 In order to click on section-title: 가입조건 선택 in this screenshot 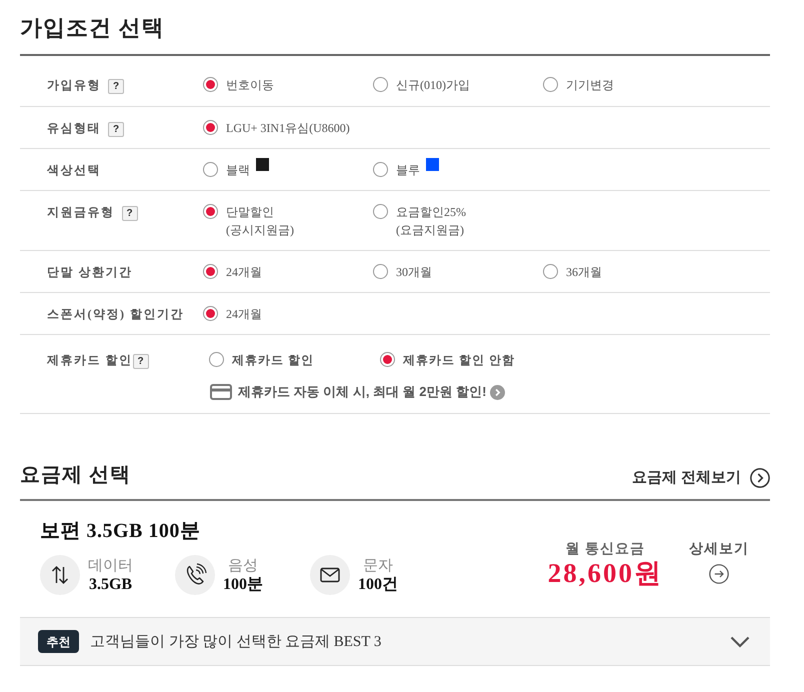, I will do `click(93, 28)`.